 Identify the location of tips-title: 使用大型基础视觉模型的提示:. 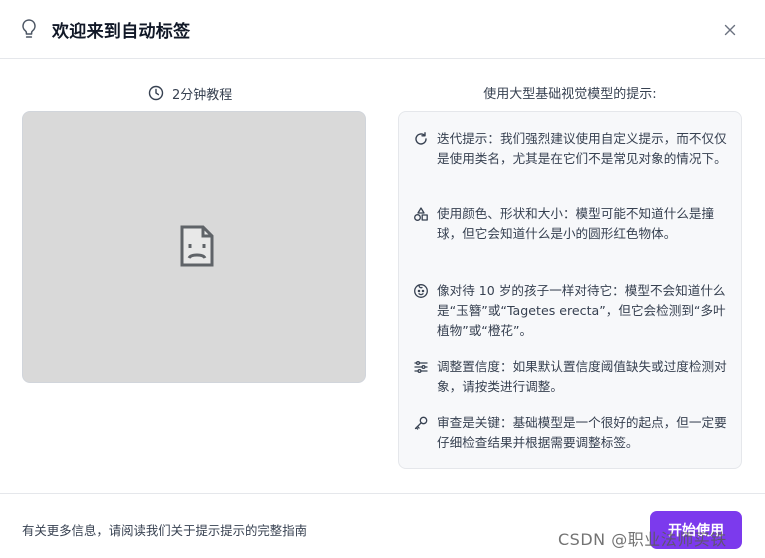
(570, 94).